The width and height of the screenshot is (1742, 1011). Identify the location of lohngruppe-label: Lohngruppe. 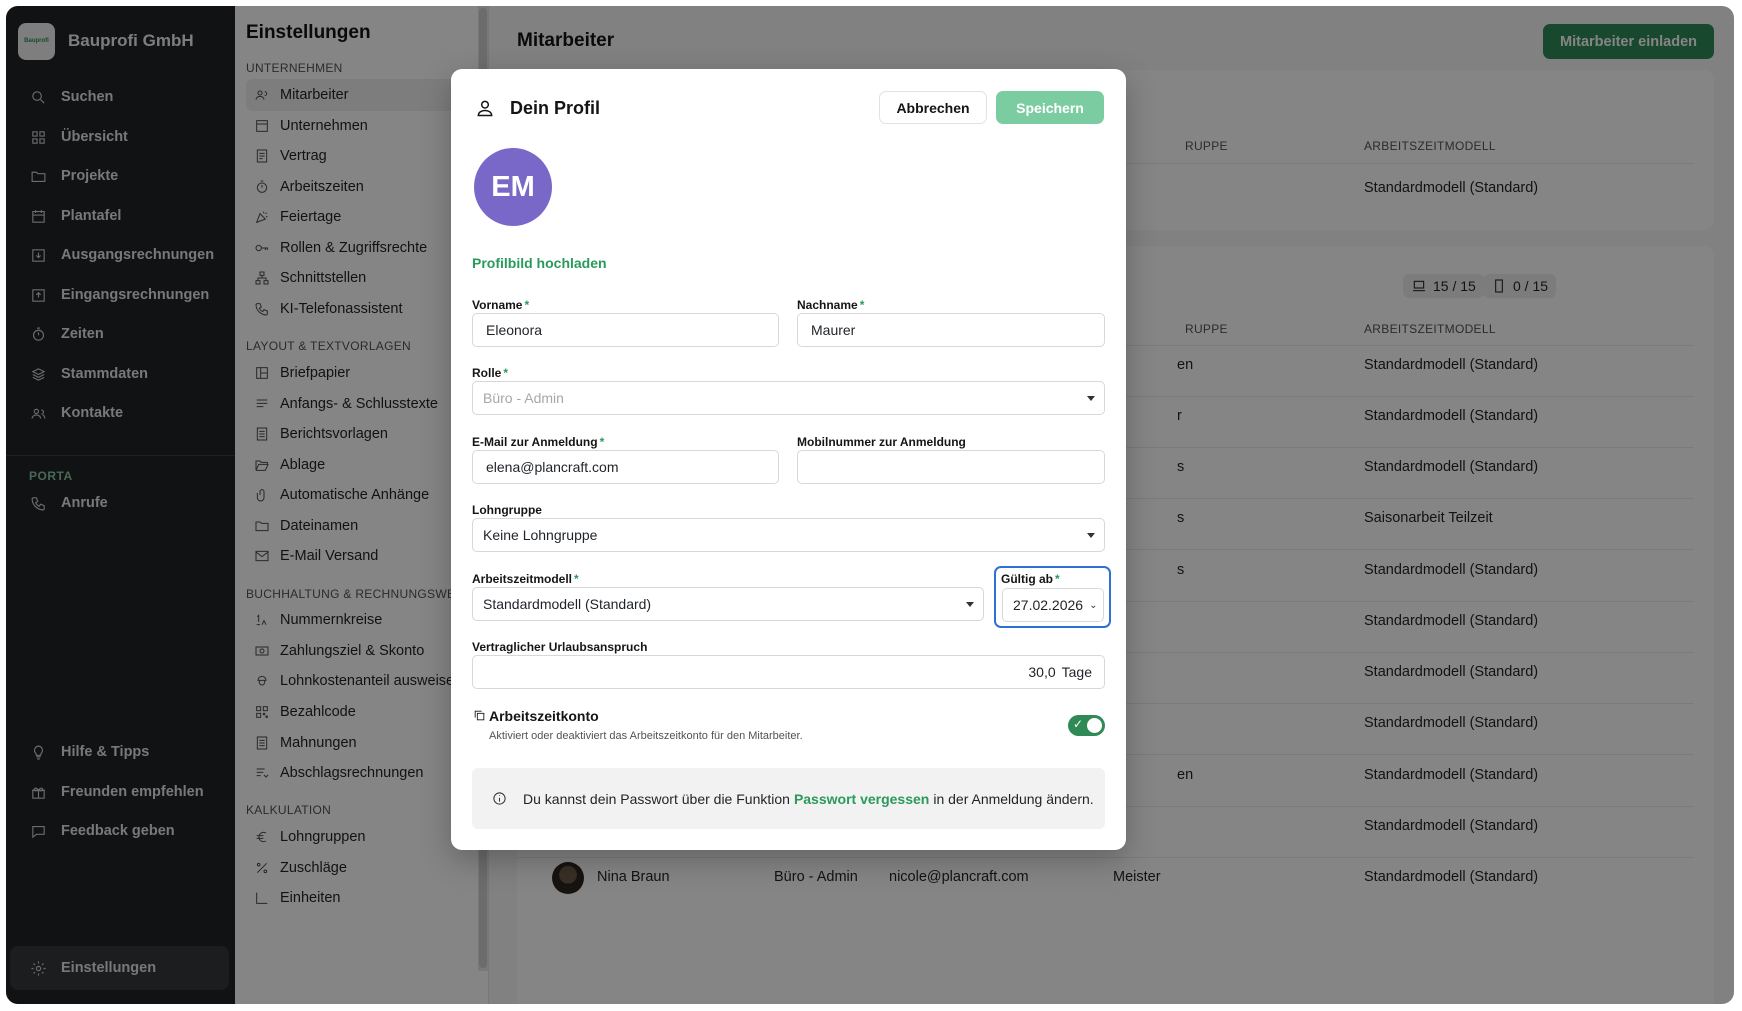
(507, 510).